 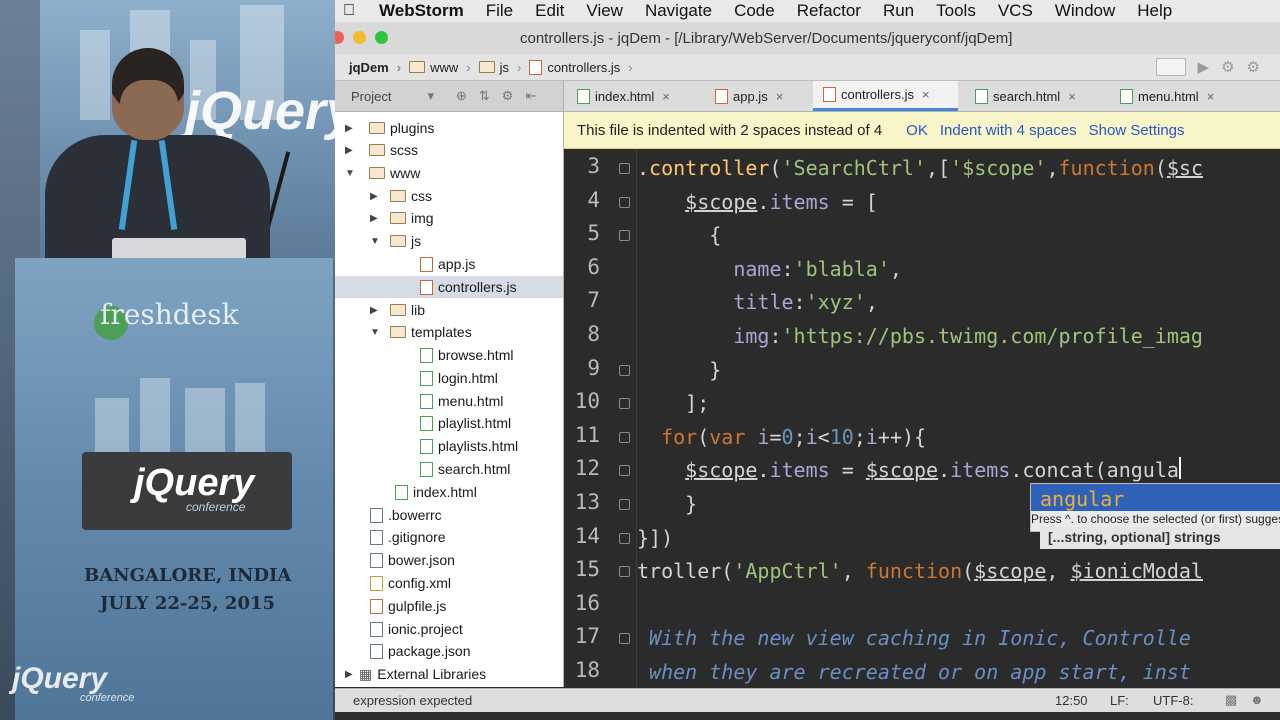 What do you see at coordinates (421, 332) in the screenshot?
I see `tree-item-templates: ▼ templates` at bounding box center [421, 332].